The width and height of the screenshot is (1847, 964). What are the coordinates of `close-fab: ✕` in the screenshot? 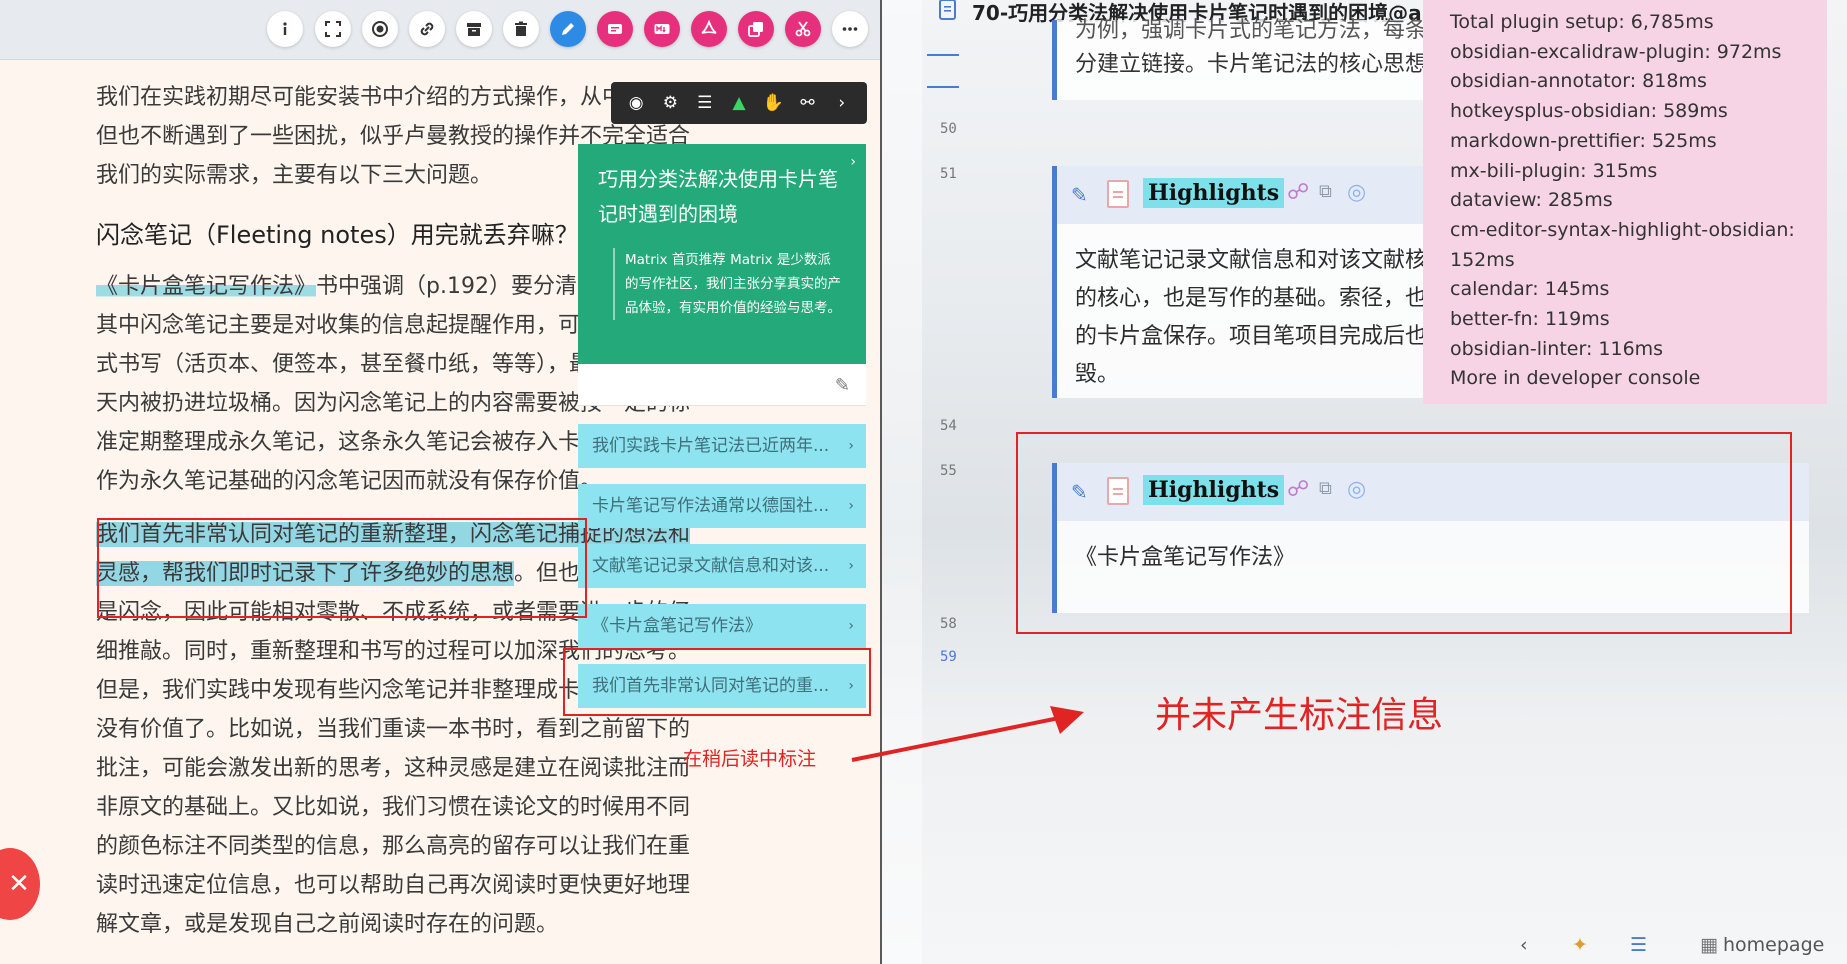 It's located at (20, 884).